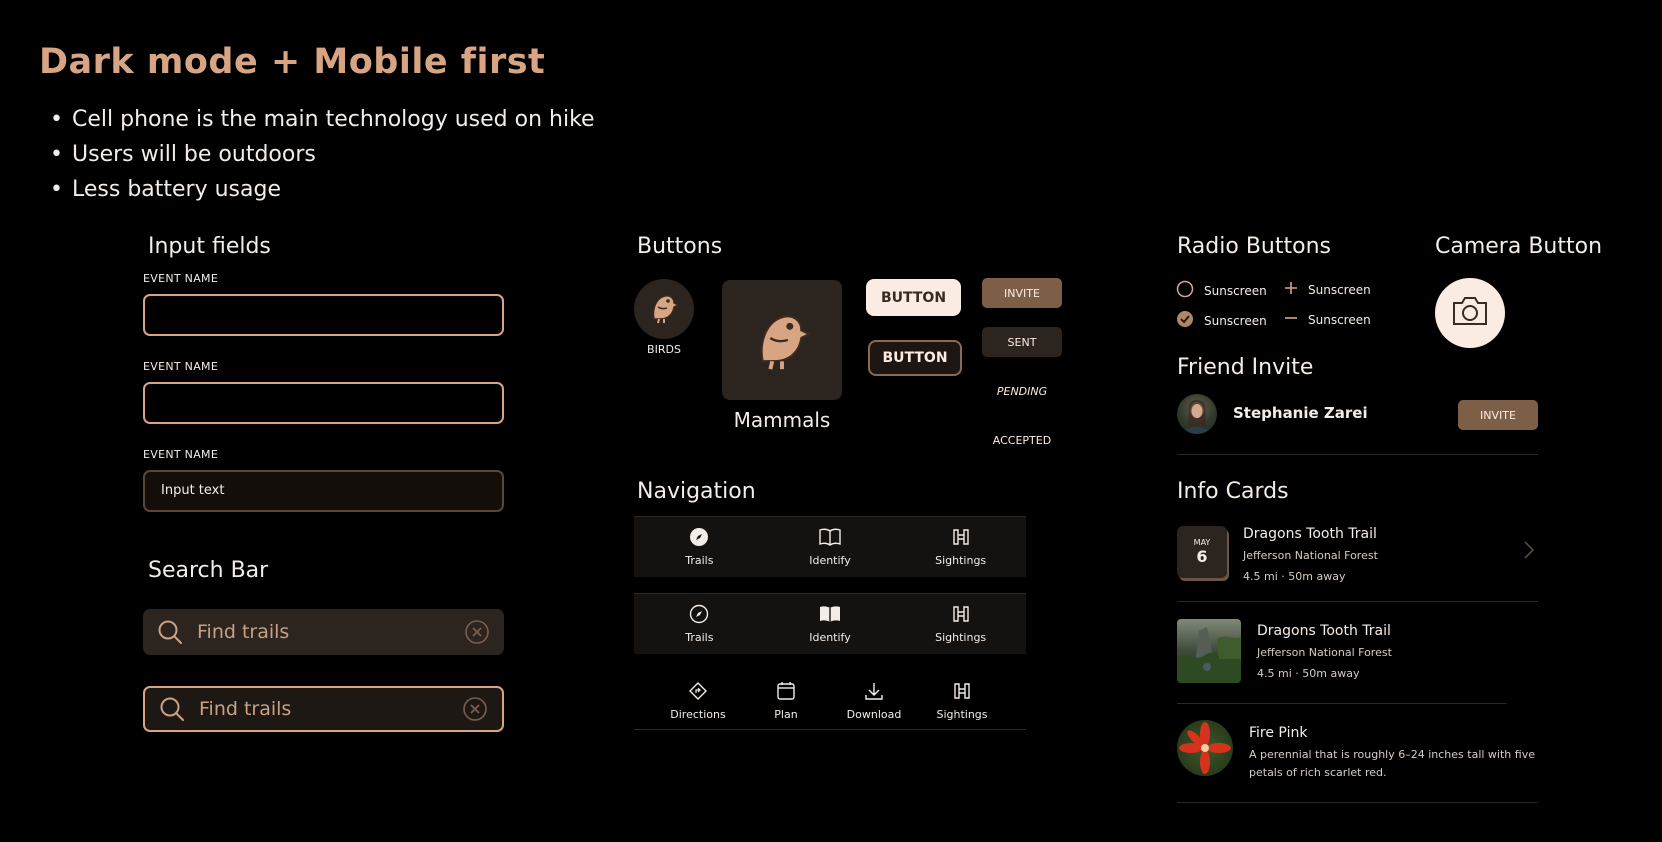 This screenshot has width=1662, height=842. I want to click on camera-button-heading: Camera Button, so click(1519, 246).